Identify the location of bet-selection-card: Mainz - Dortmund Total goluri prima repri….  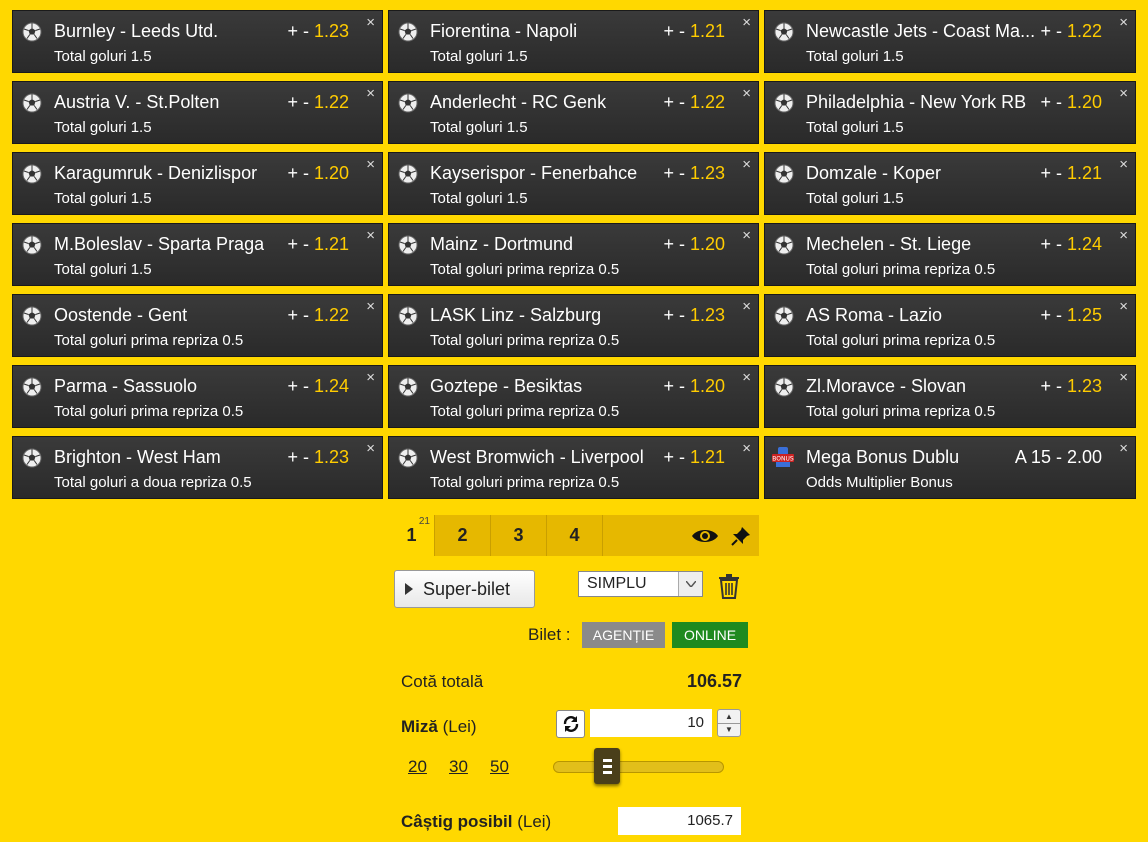
(573, 254).